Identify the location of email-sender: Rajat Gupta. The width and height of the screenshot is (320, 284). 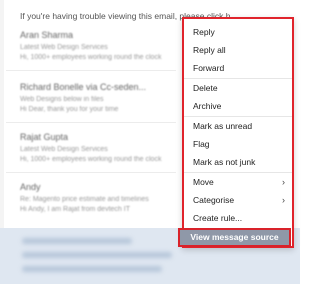
(44, 137).